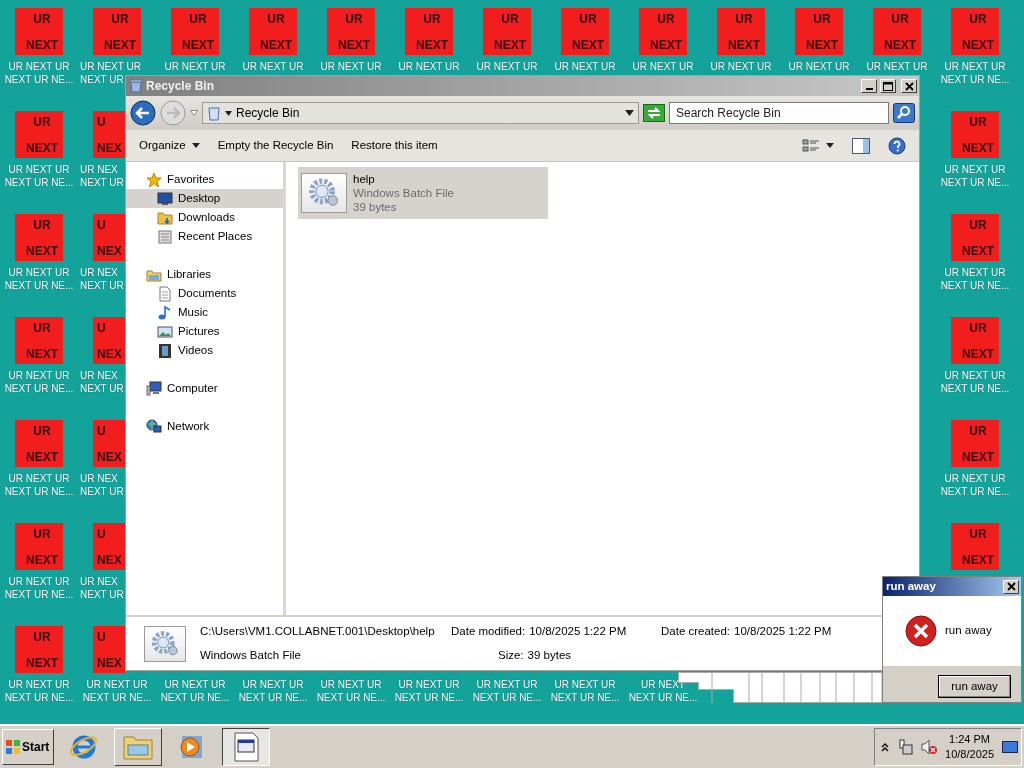  Describe the element at coordinates (28, 747) in the screenshot. I see `start-button: Start` at that location.